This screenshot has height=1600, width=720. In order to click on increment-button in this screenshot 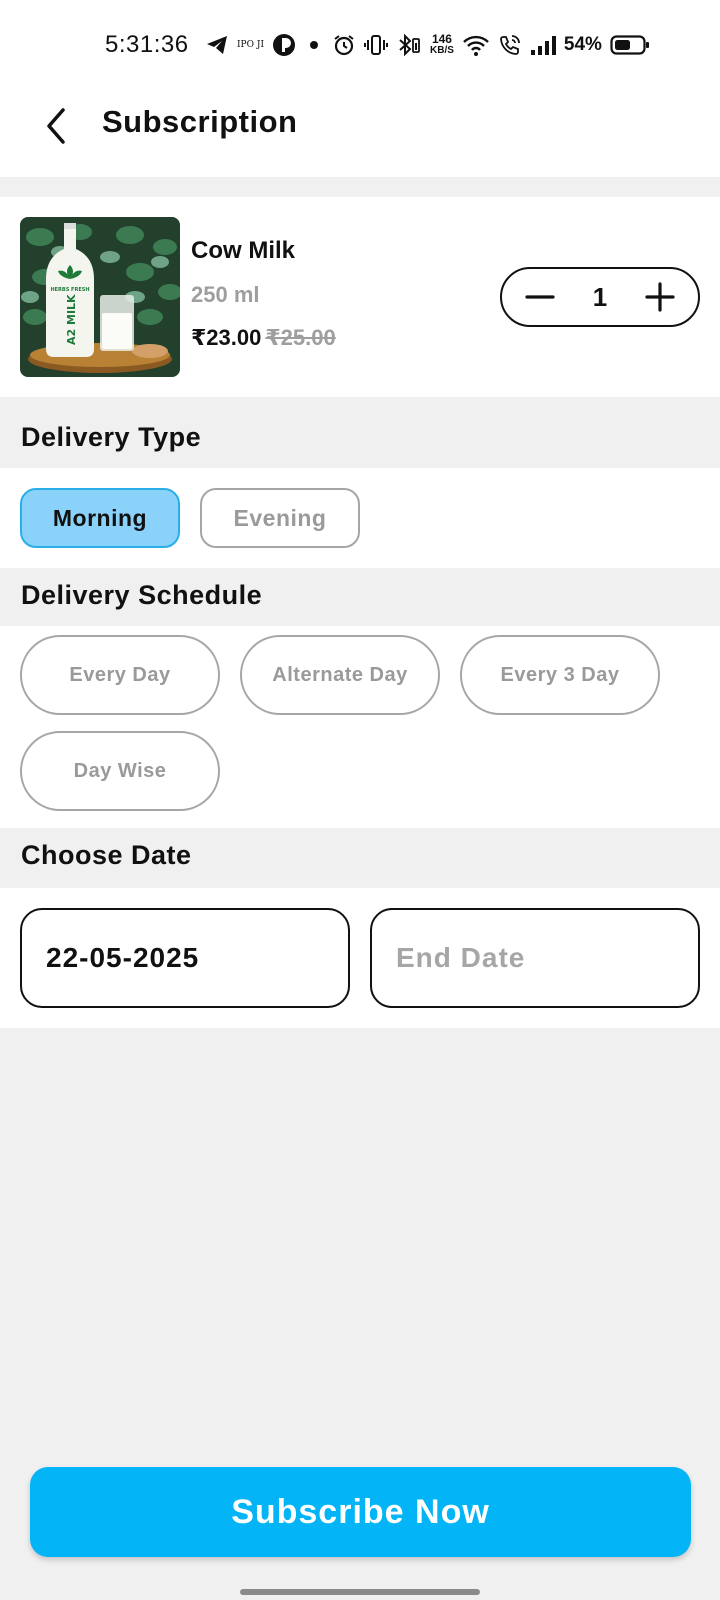, I will do `click(660, 297)`.